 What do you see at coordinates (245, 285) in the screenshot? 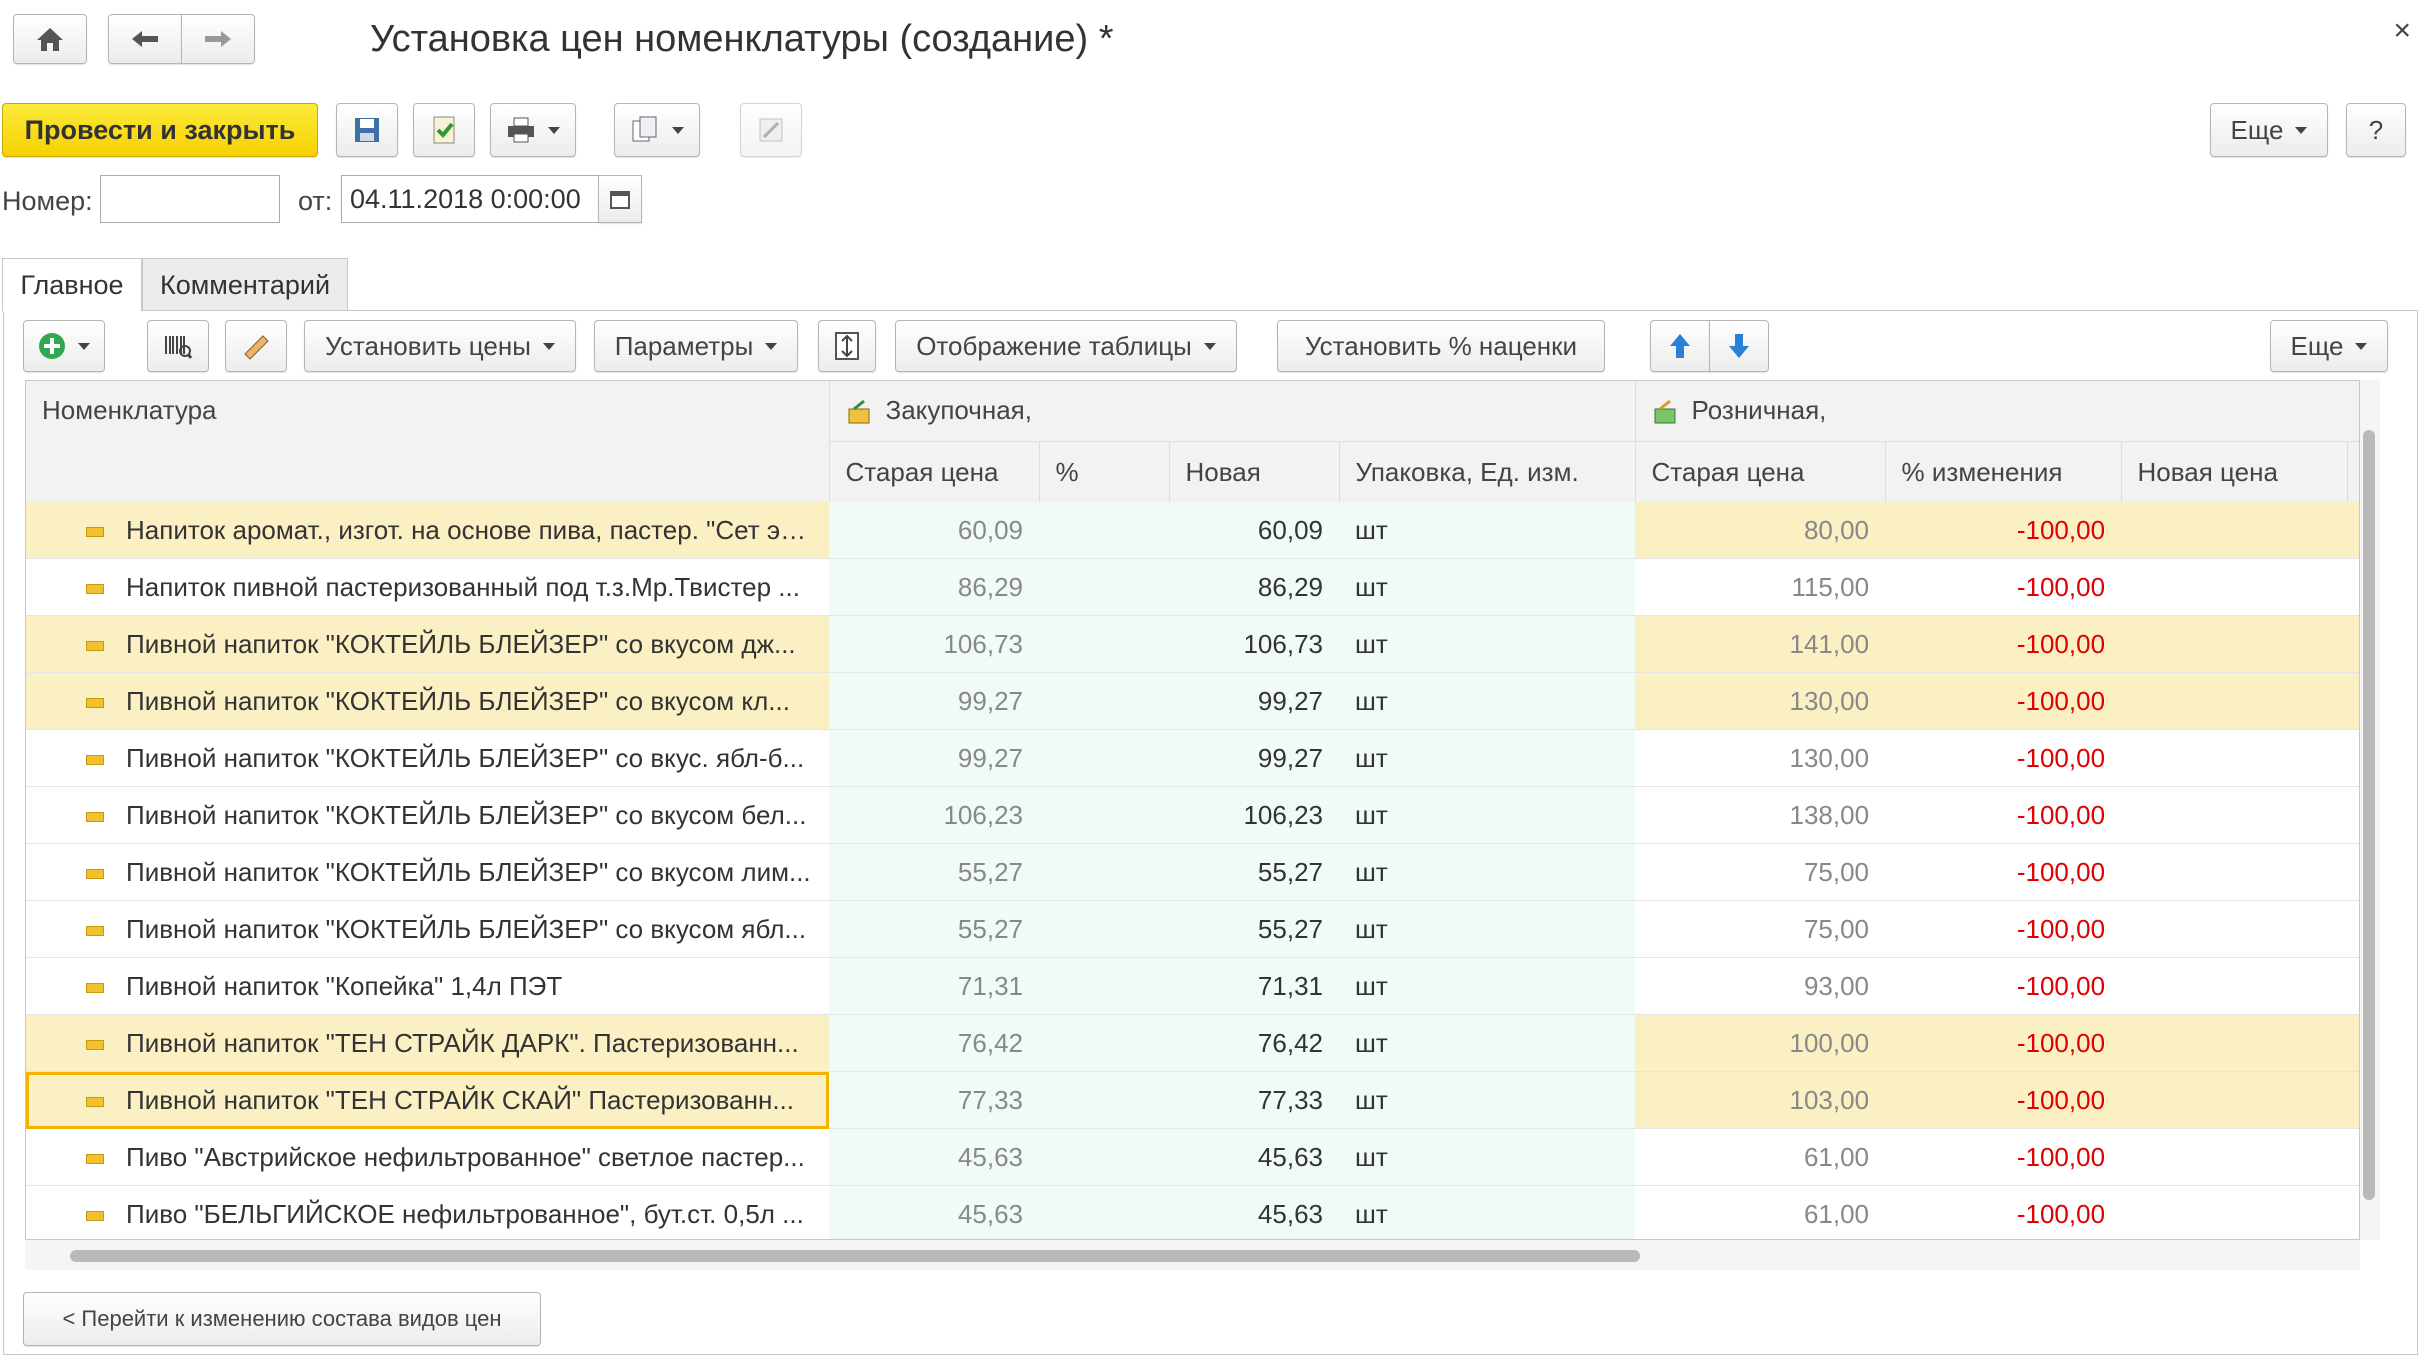
I see `tab-comment: Комментарий` at bounding box center [245, 285].